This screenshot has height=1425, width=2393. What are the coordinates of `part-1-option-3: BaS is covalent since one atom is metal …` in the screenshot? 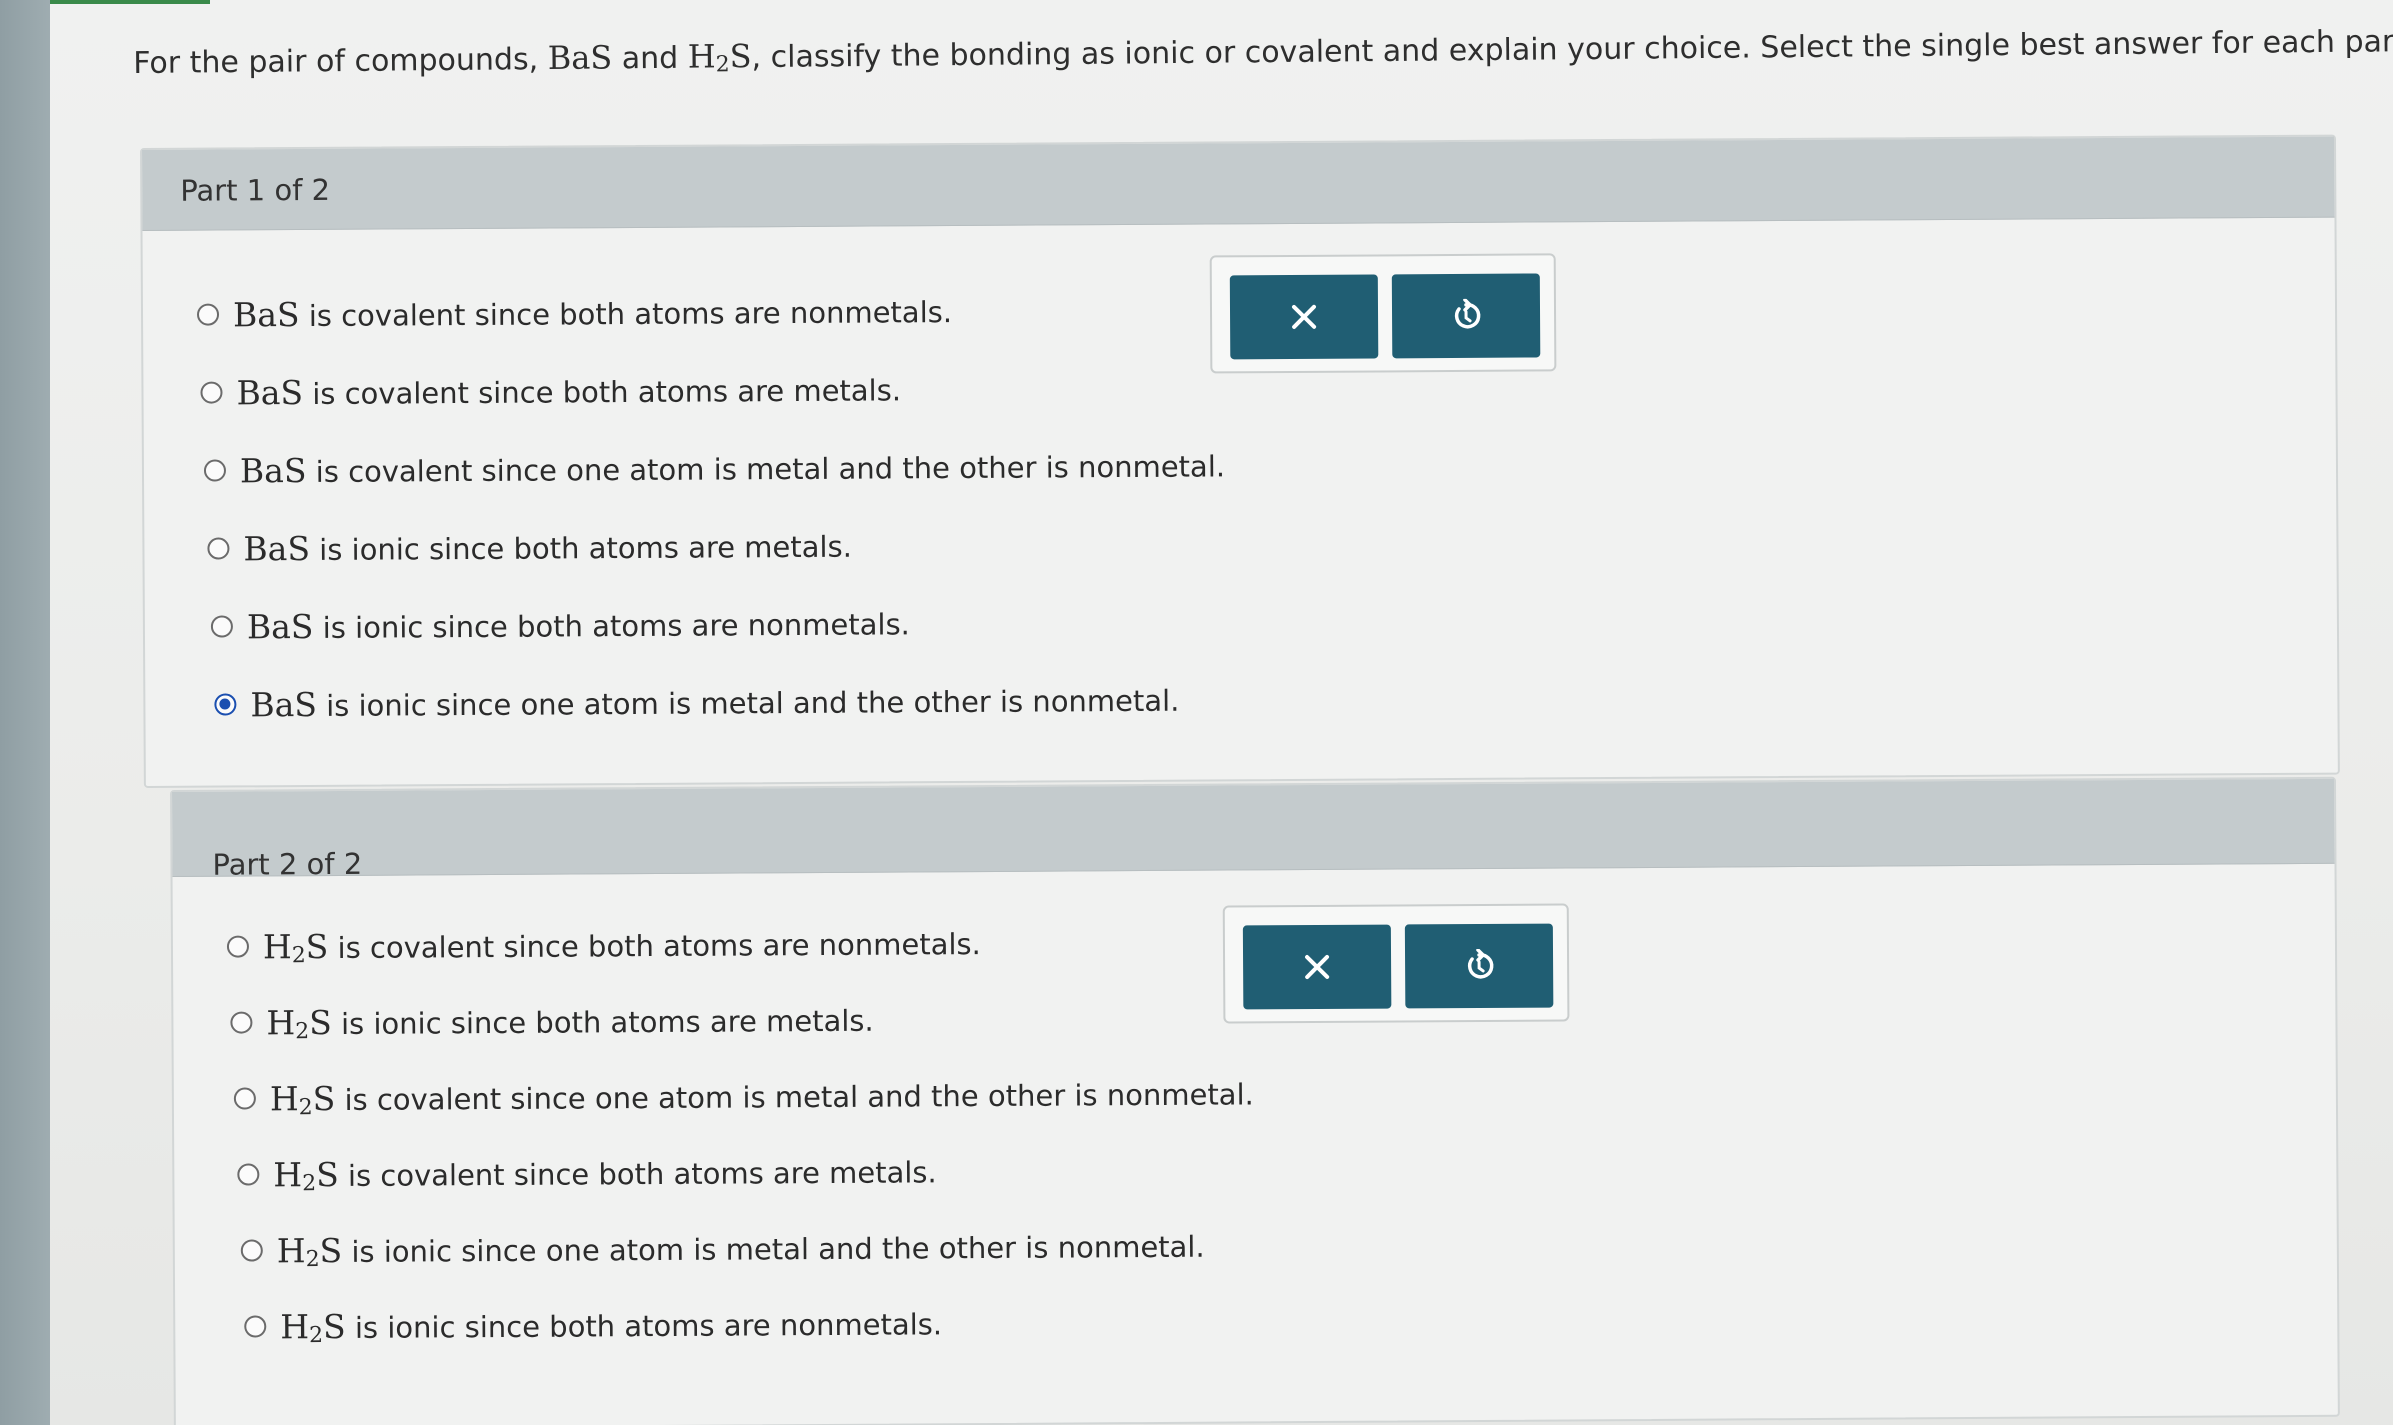 It's located at (714, 467).